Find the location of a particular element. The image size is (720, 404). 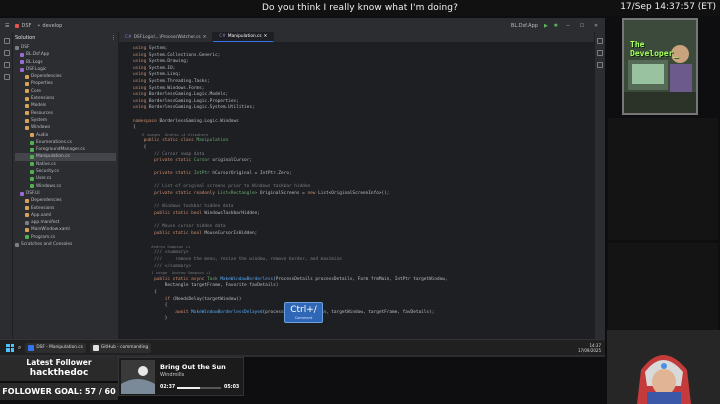

code-line: if (NeedsDelay(targetWindow)) is located at coordinates (363, 300).